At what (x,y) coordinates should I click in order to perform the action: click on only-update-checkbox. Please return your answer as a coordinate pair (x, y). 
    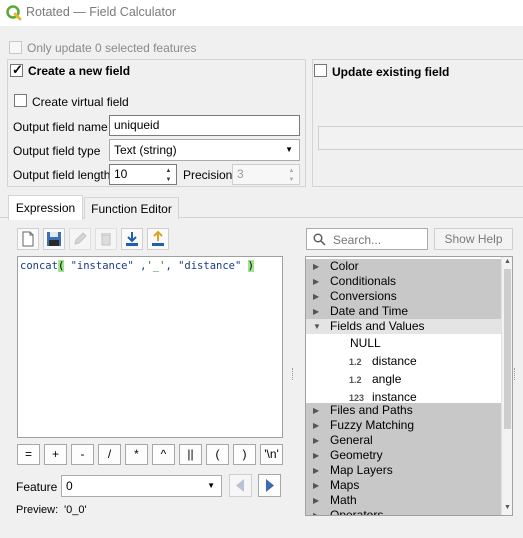
    Looking at the image, I should click on (15, 47).